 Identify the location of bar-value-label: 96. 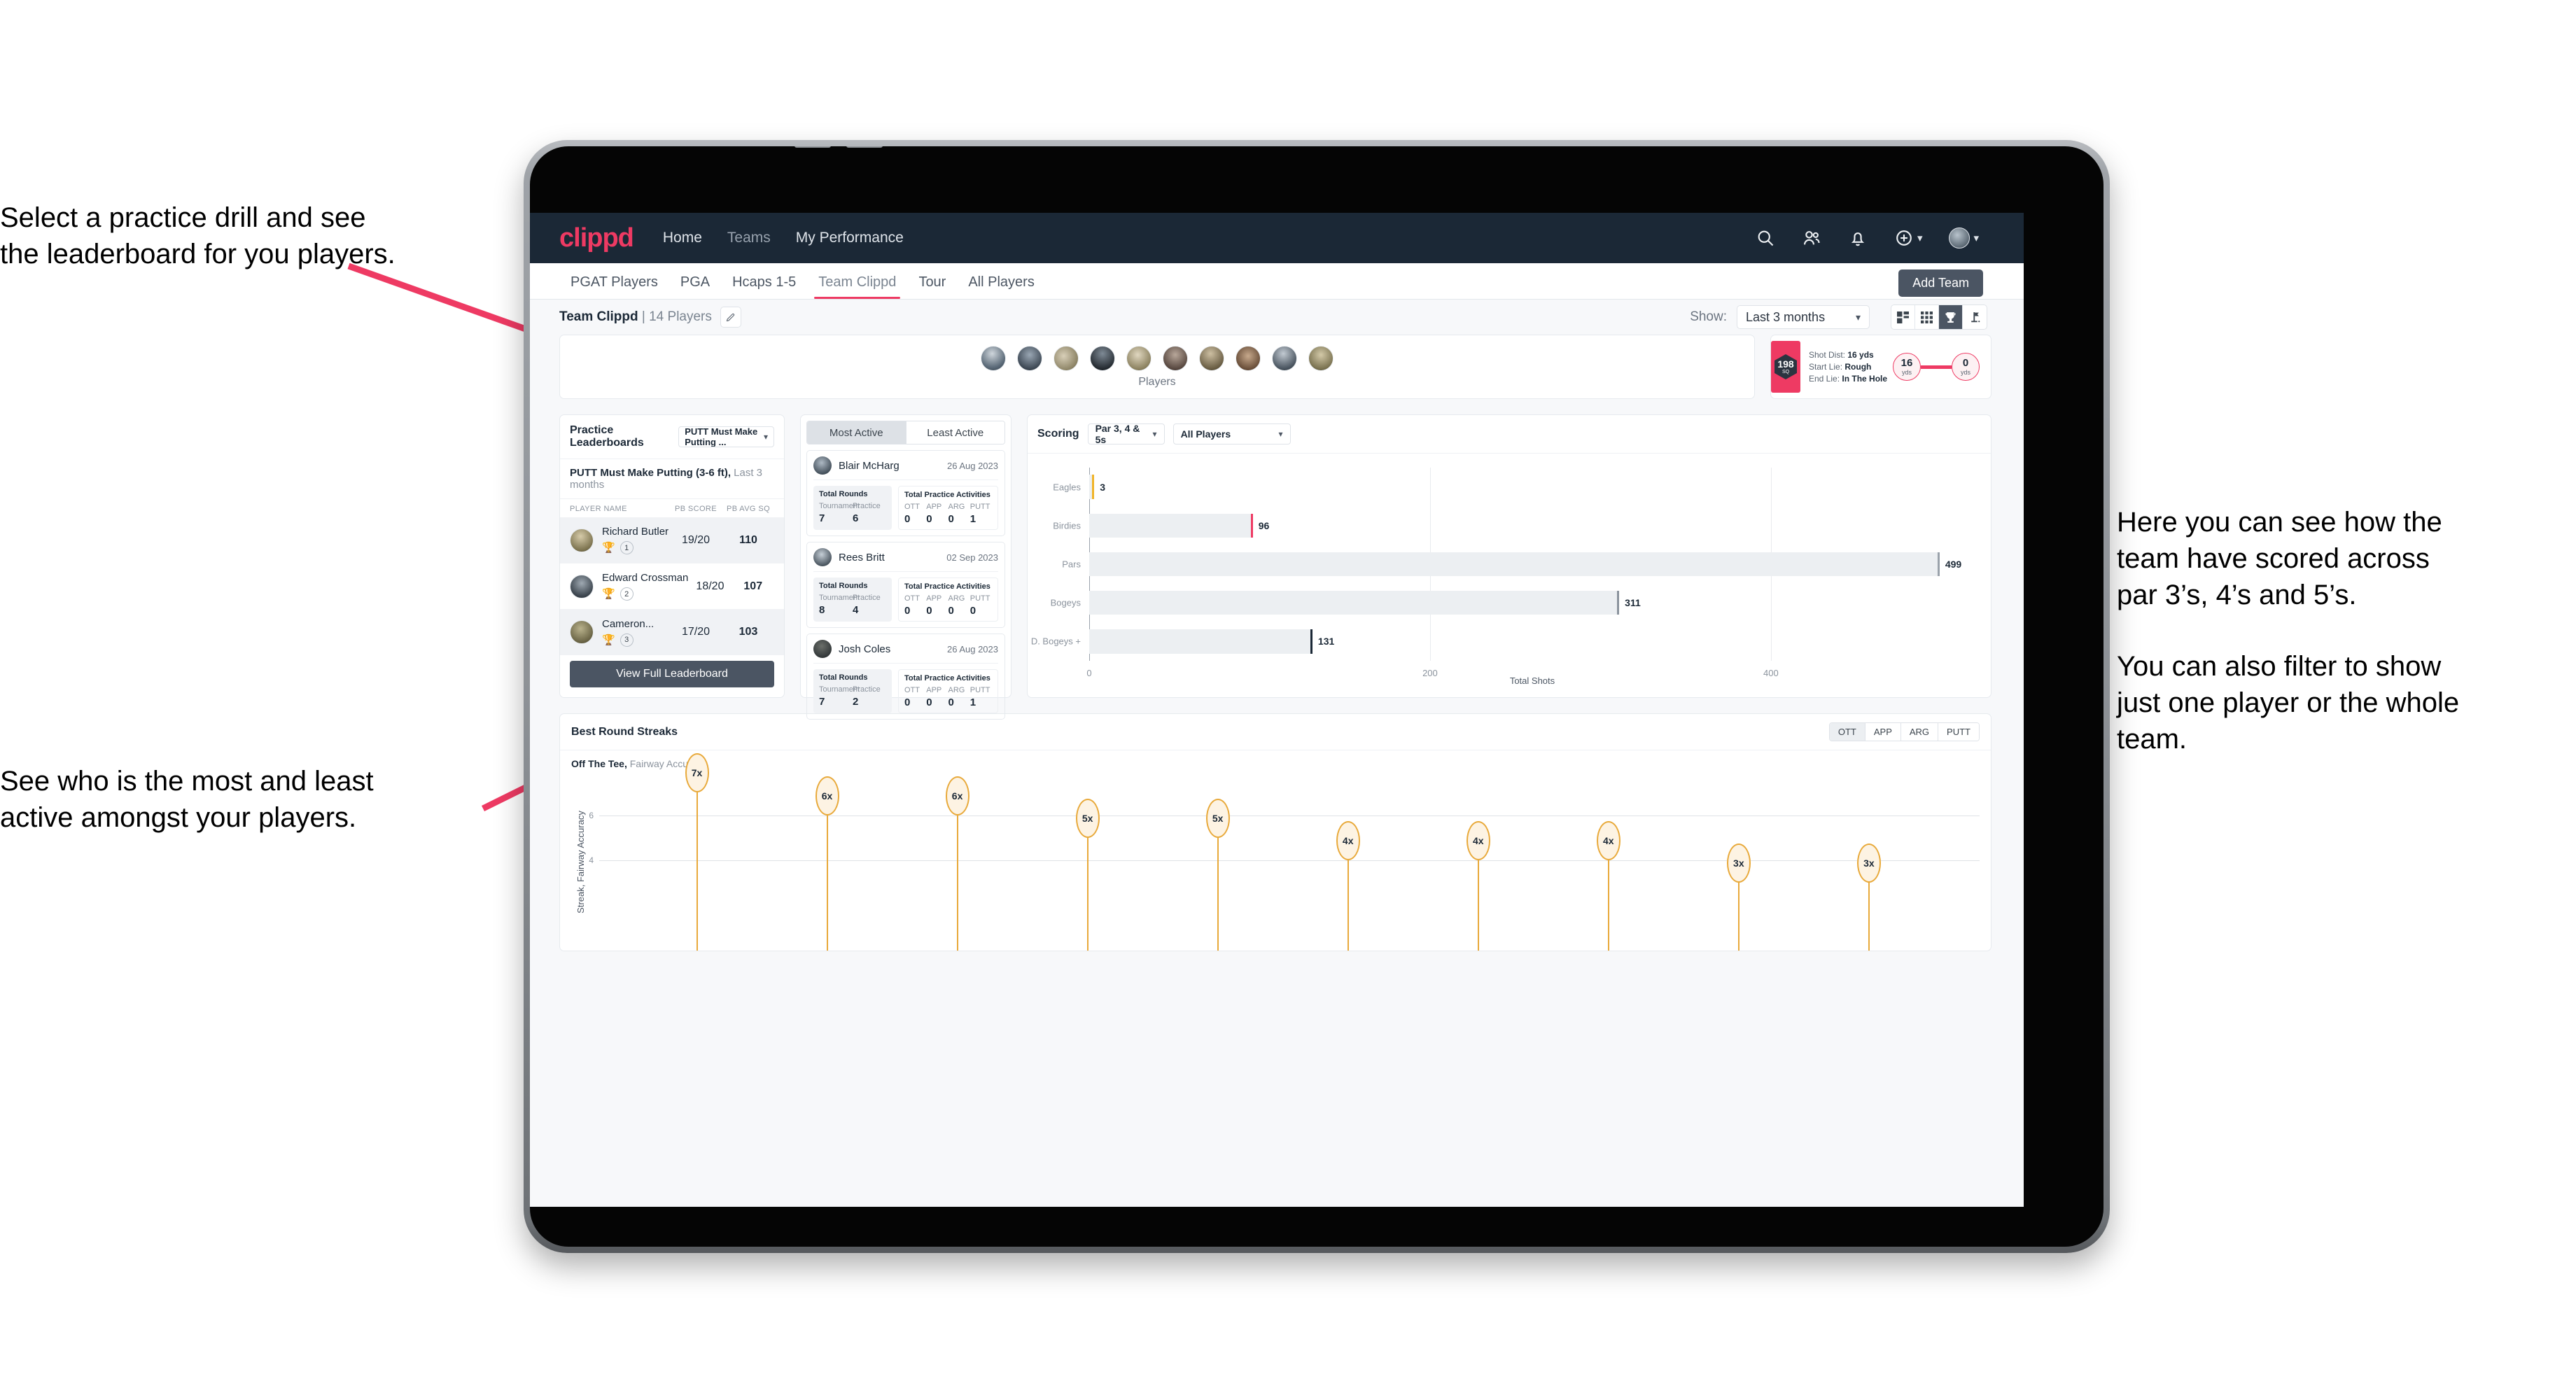
(1264, 525).